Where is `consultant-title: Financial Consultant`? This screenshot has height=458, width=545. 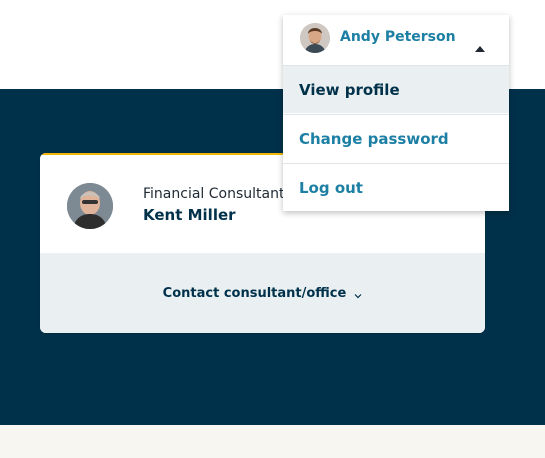
consultant-title: Financial Consultant is located at coordinates (214, 194).